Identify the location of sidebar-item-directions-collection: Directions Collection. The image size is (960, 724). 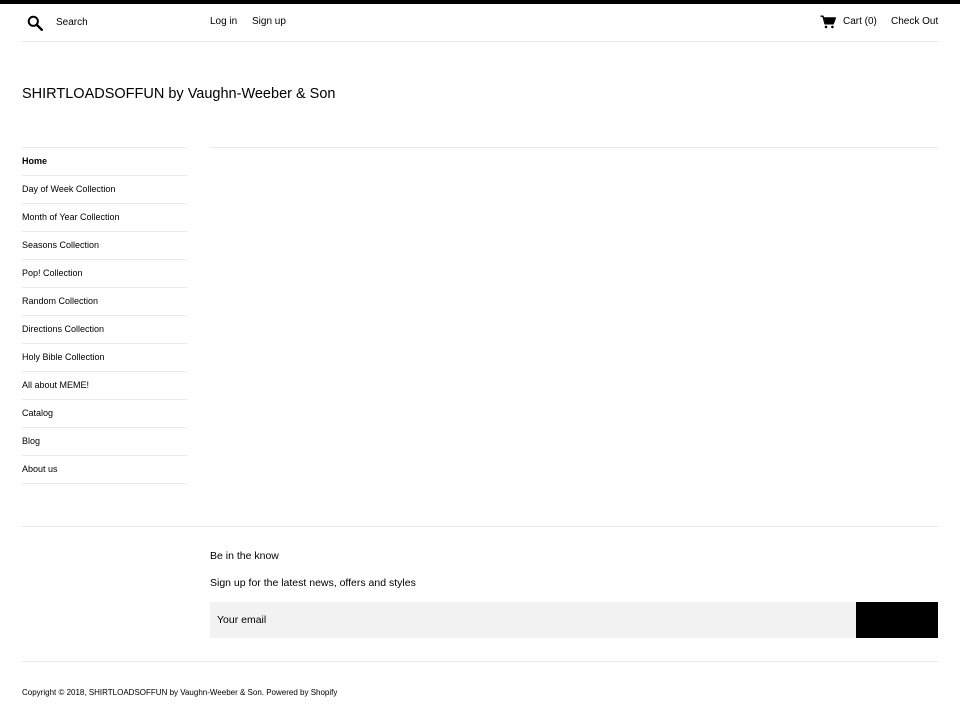
(104, 330).